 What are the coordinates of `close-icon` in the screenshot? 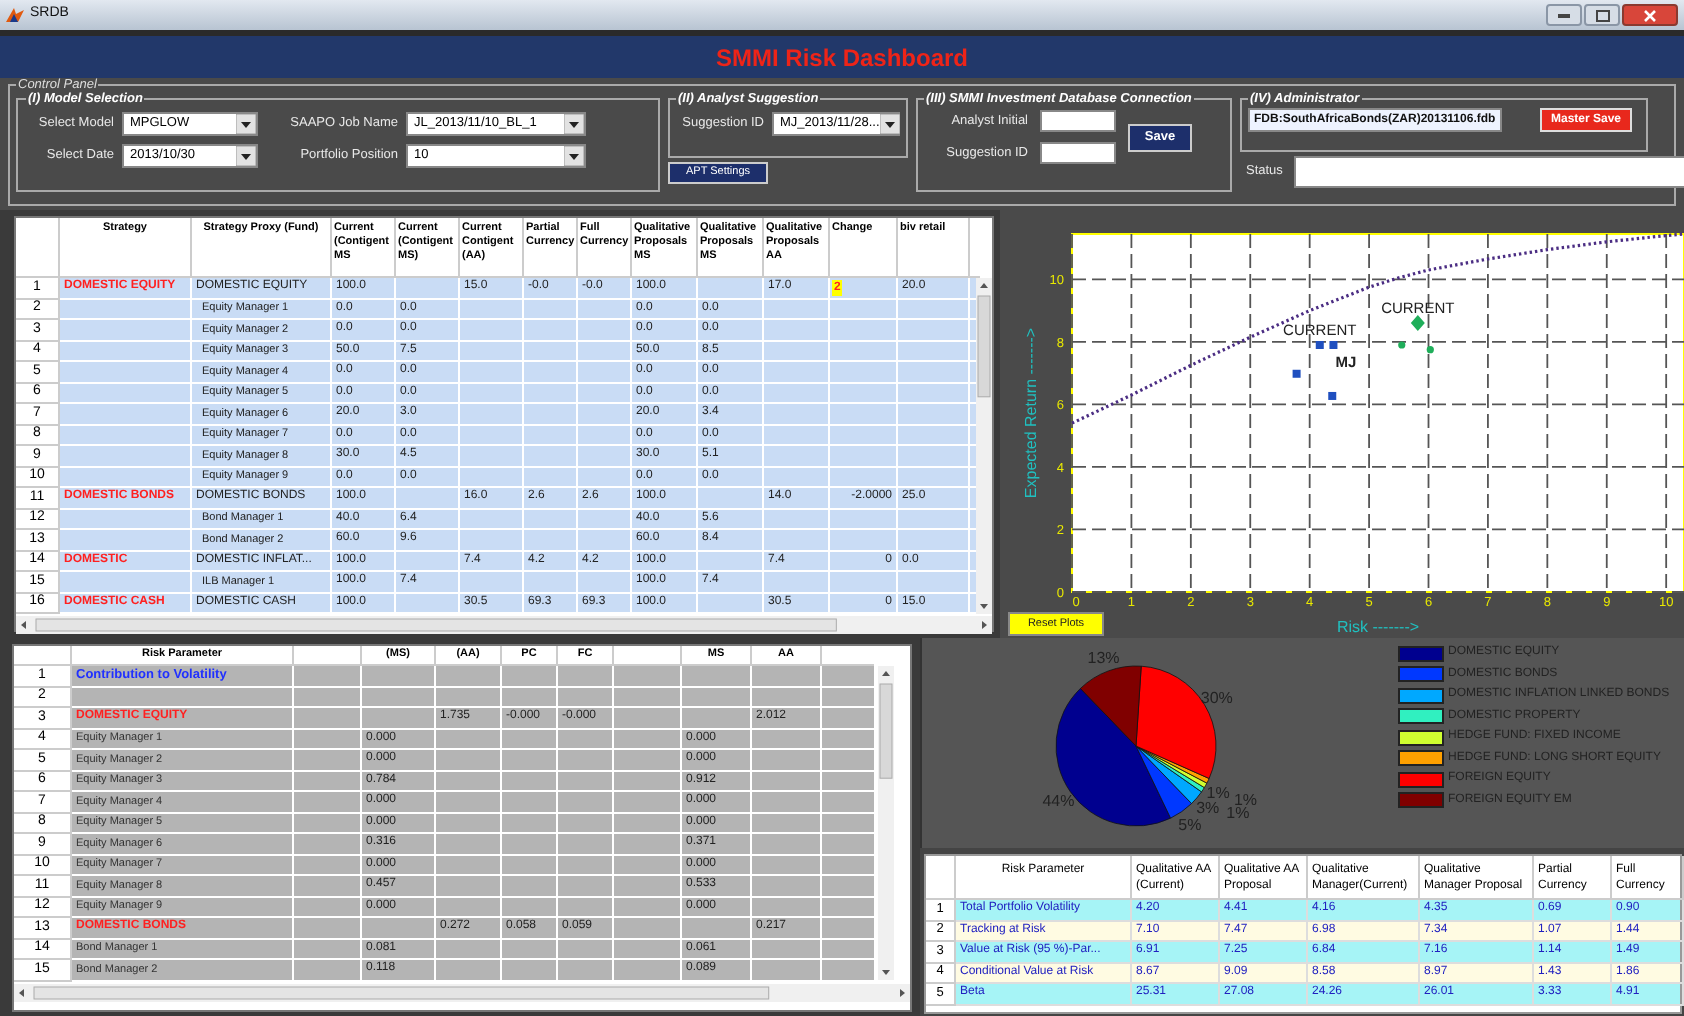 It's located at (1650, 15).